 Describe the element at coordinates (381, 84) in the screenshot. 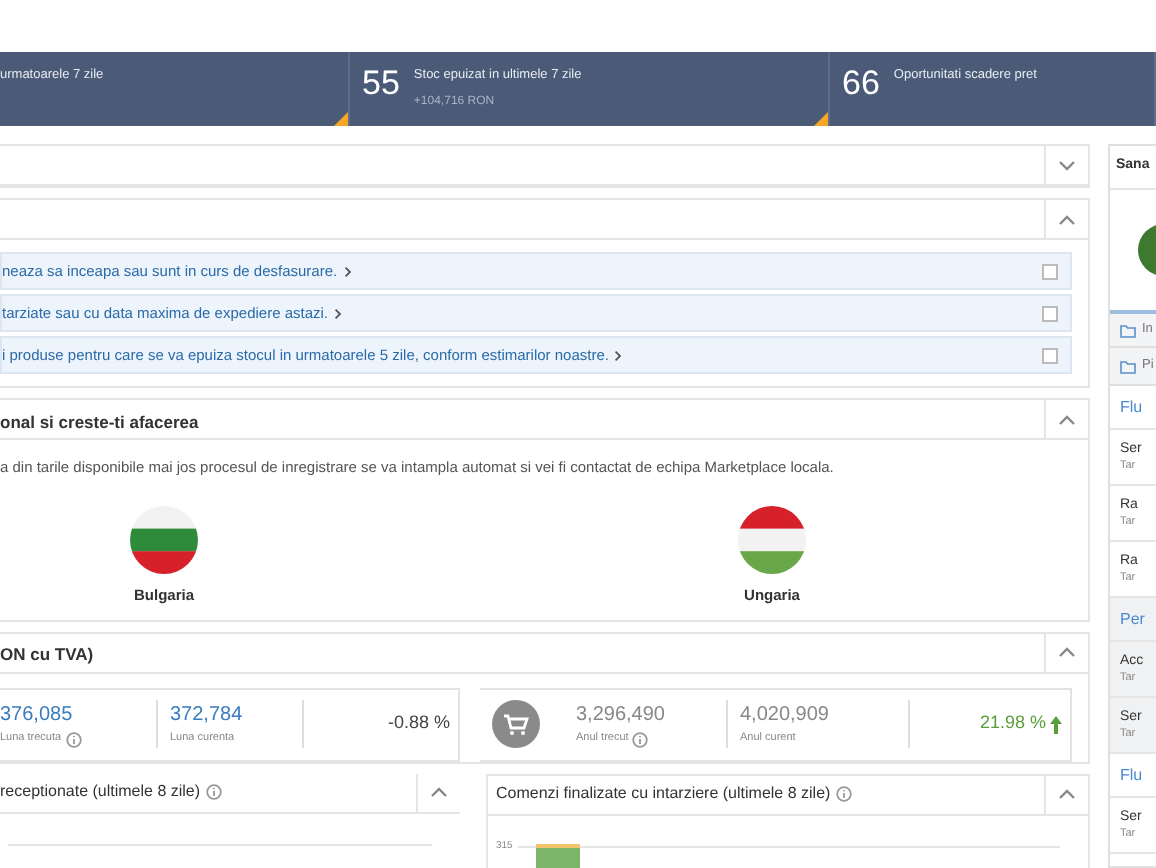

I see `stat-number: 55` at that location.